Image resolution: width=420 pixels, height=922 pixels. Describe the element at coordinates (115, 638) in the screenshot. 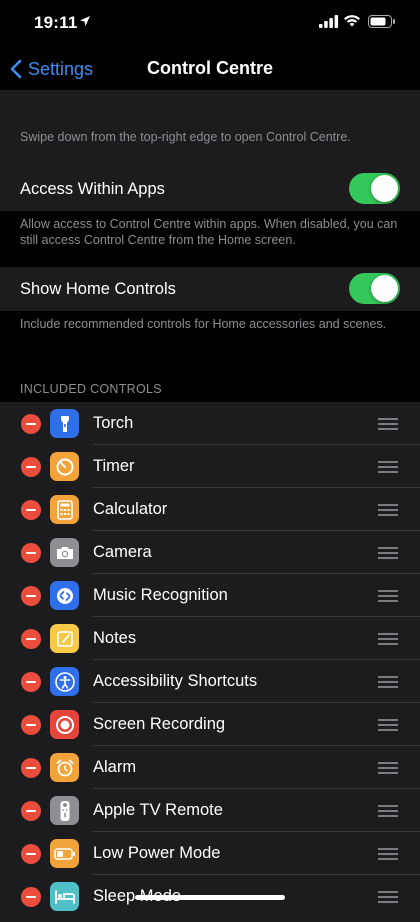

I see `list-item-label: Notes` at that location.